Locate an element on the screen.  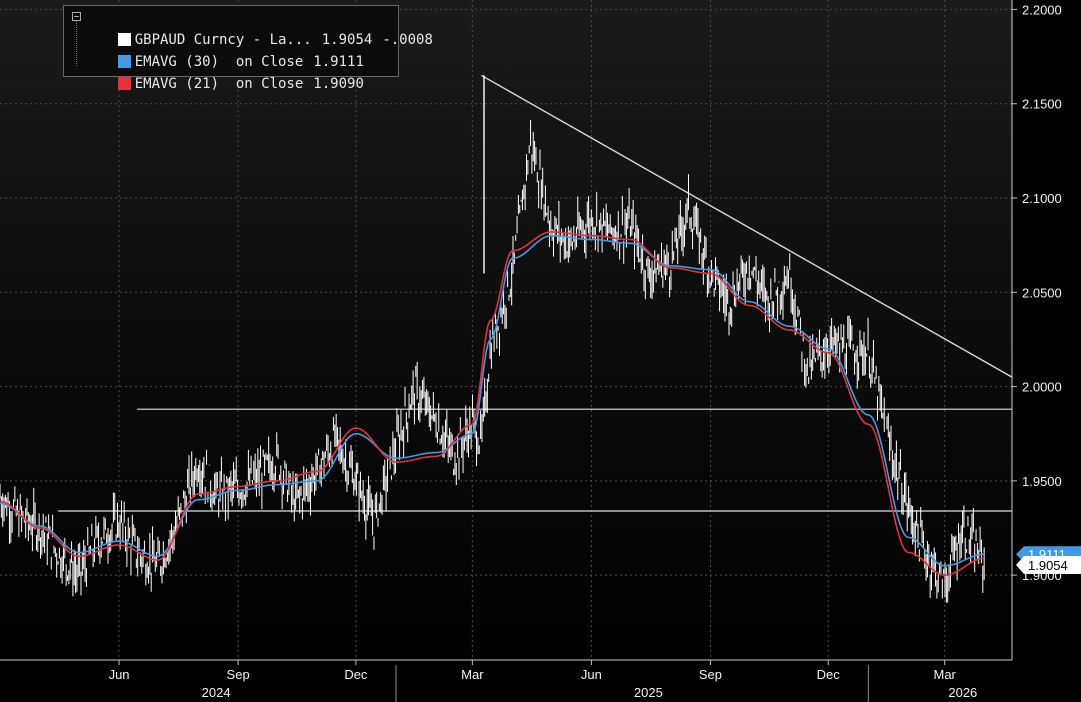
x-year-label: 2025 is located at coordinates (648, 692).